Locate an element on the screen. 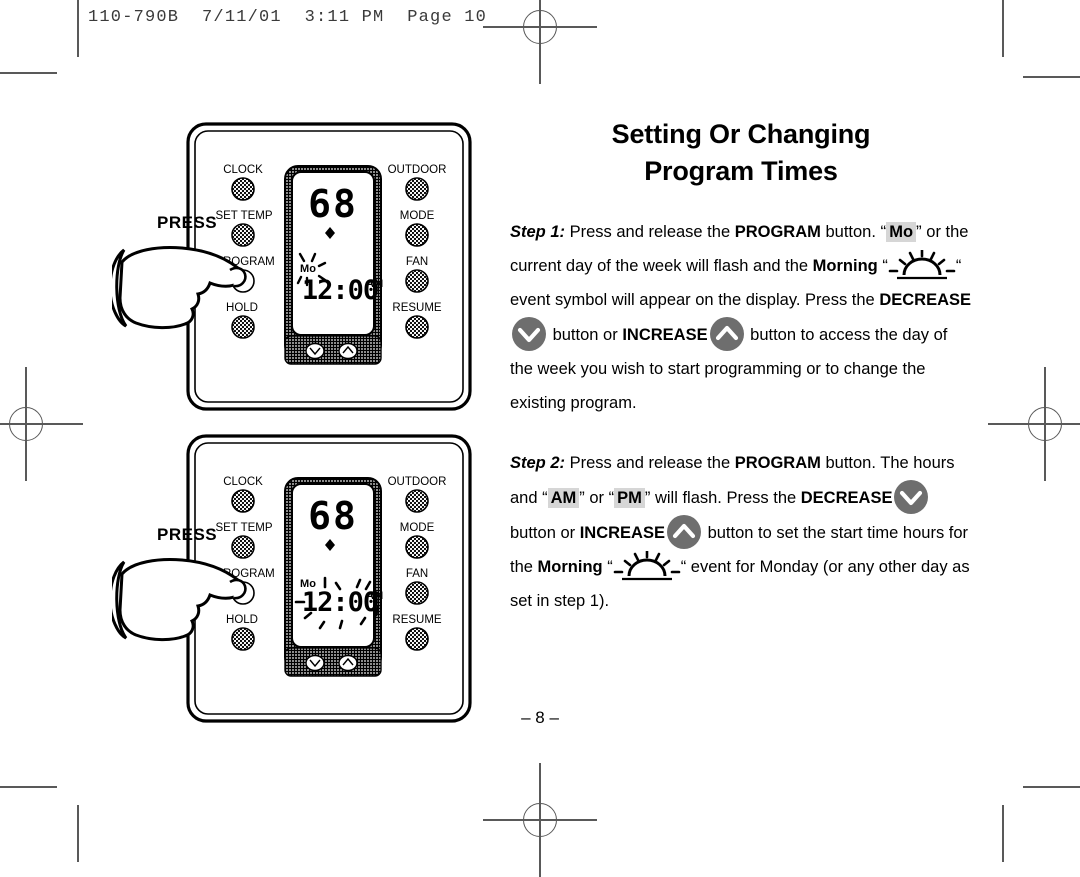 The image size is (1080, 877). crop-mark-bottom-left-horizontal is located at coordinates (28, 787).